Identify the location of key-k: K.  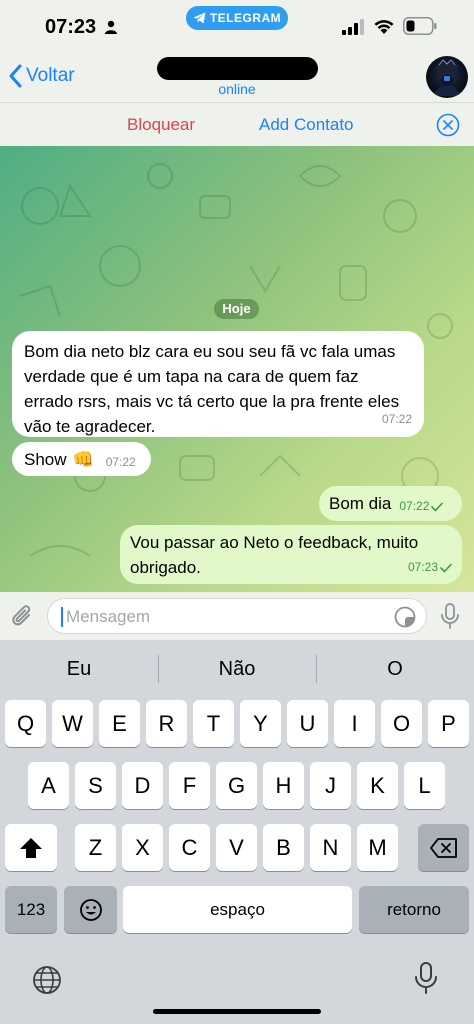
(377, 785).